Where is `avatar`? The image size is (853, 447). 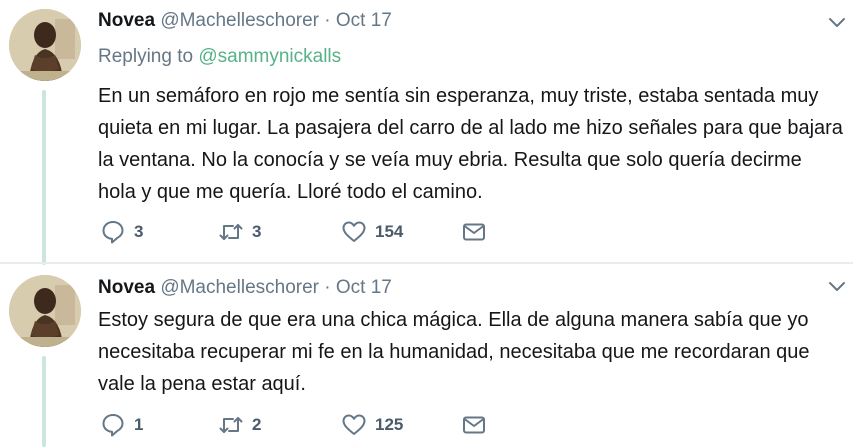
avatar is located at coordinates (45, 311).